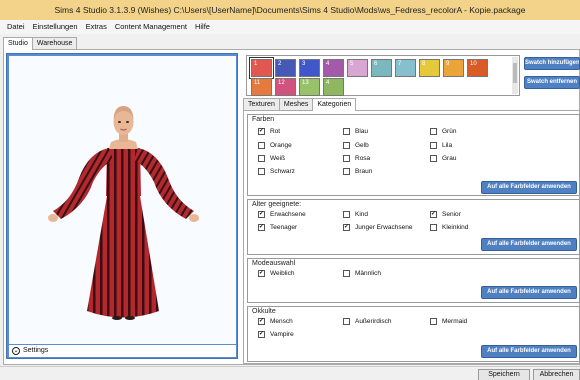 The height and width of the screenshot is (380, 580). Describe the element at coordinates (367, 321) in the screenshot. I see `checkbox-ausserirdisch: Außerirdisch` at that location.